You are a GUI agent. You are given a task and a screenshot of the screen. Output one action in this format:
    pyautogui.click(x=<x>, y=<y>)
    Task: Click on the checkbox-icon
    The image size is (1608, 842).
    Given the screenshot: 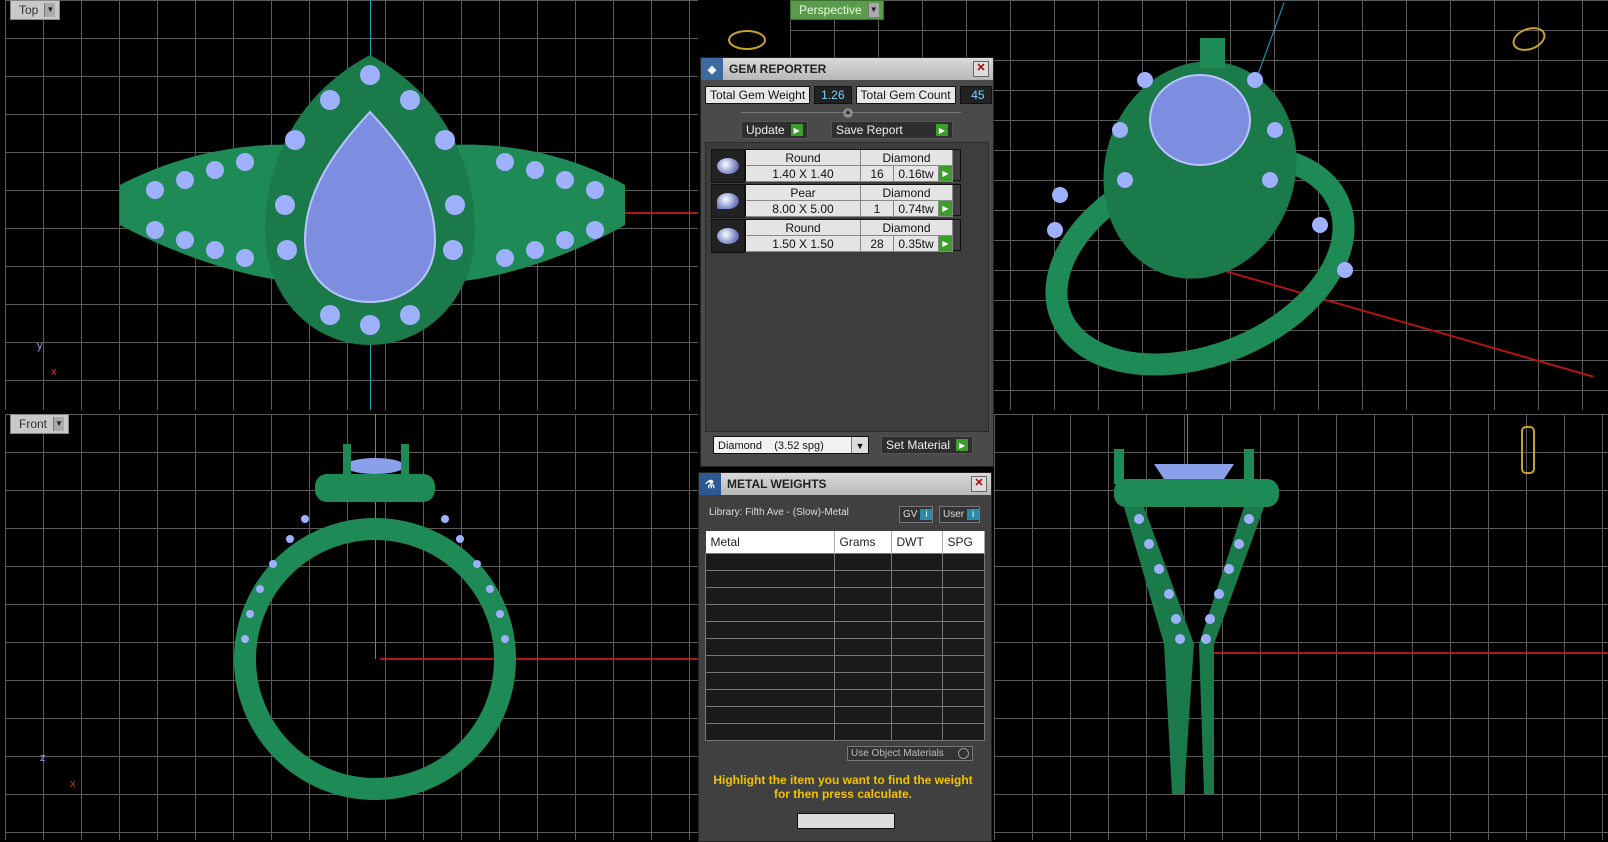 What is the action you would take?
    pyautogui.click(x=963, y=753)
    